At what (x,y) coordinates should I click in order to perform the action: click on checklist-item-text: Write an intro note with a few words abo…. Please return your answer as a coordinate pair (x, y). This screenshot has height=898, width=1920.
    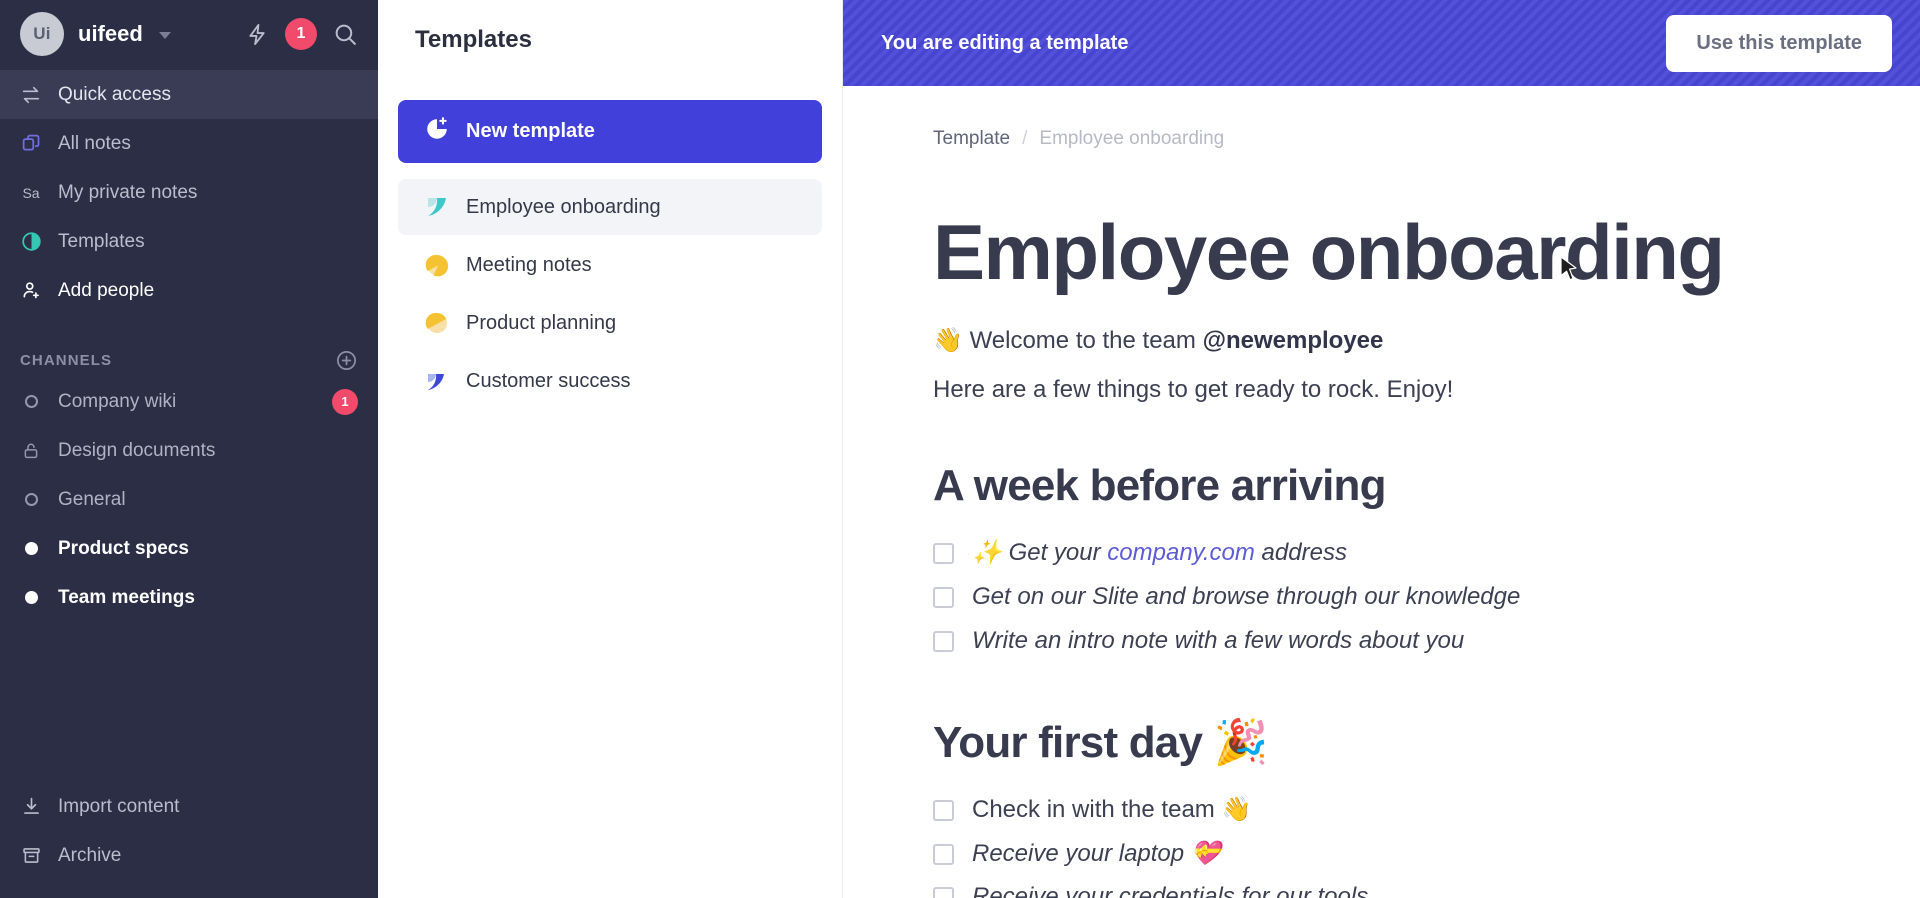
    Looking at the image, I should click on (1218, 640).